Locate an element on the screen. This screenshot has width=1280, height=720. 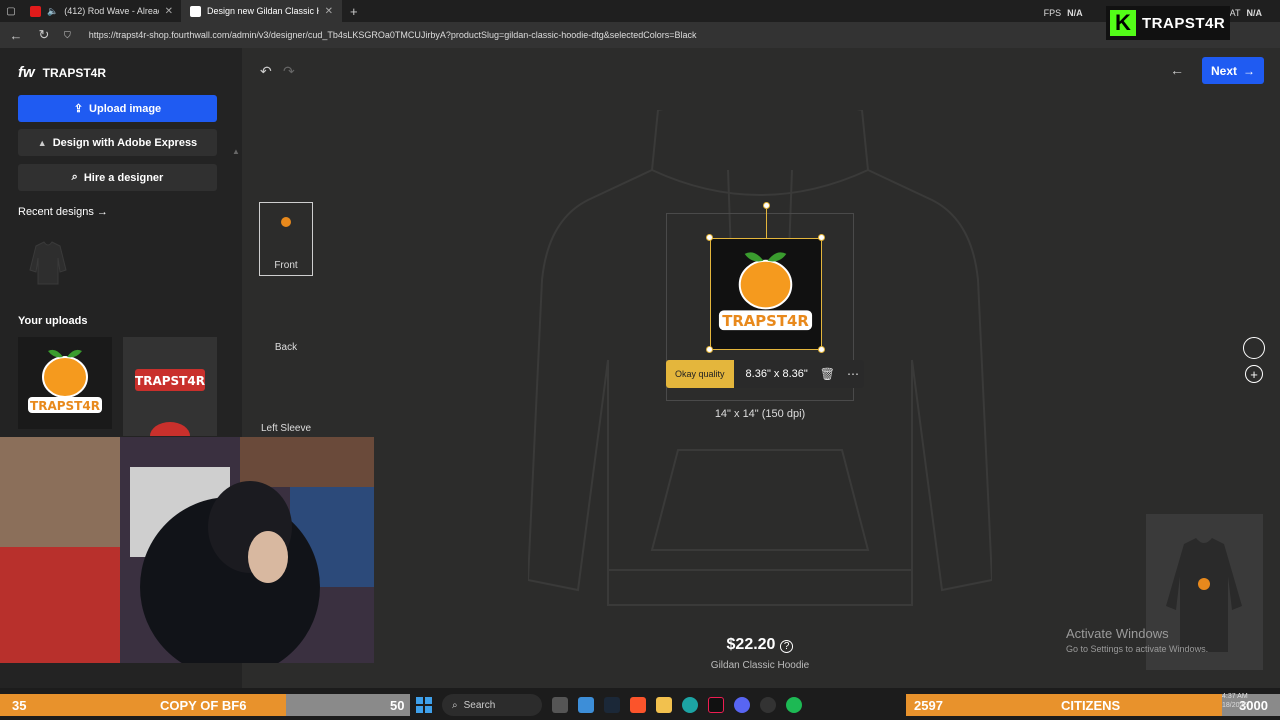
refresh-icon: ↻ is located at coordinates (44, 35).